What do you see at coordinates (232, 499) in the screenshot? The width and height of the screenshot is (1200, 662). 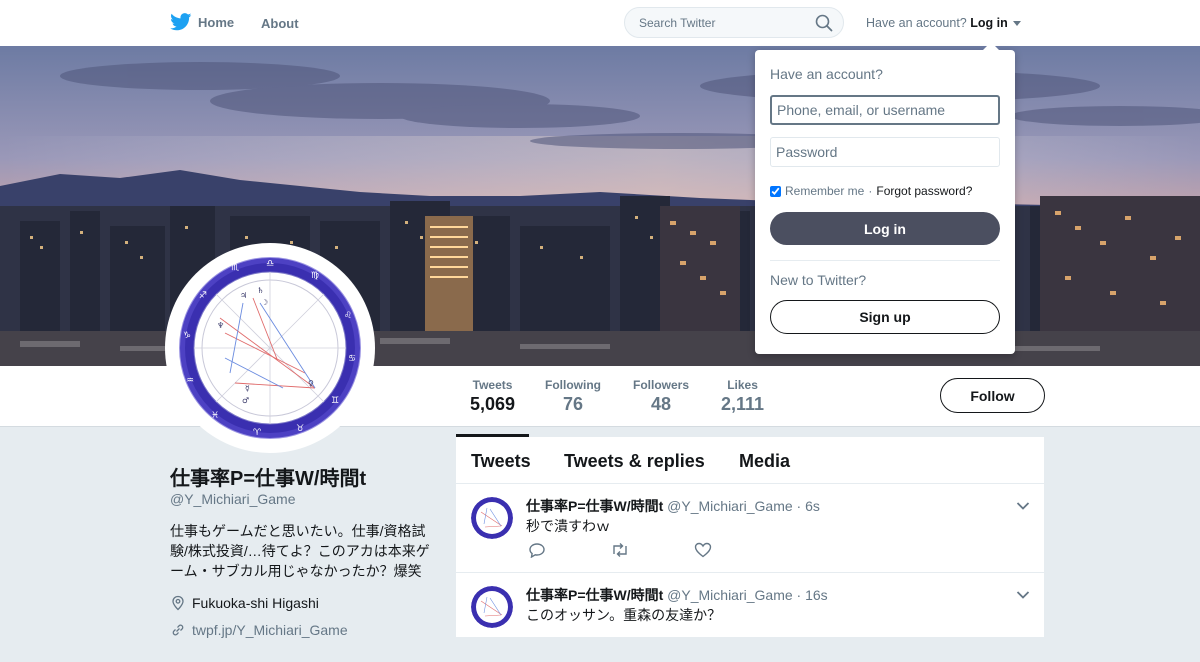 I see `profile-handle: @Y_Michiari_Game` at bounding box center [232, 499].